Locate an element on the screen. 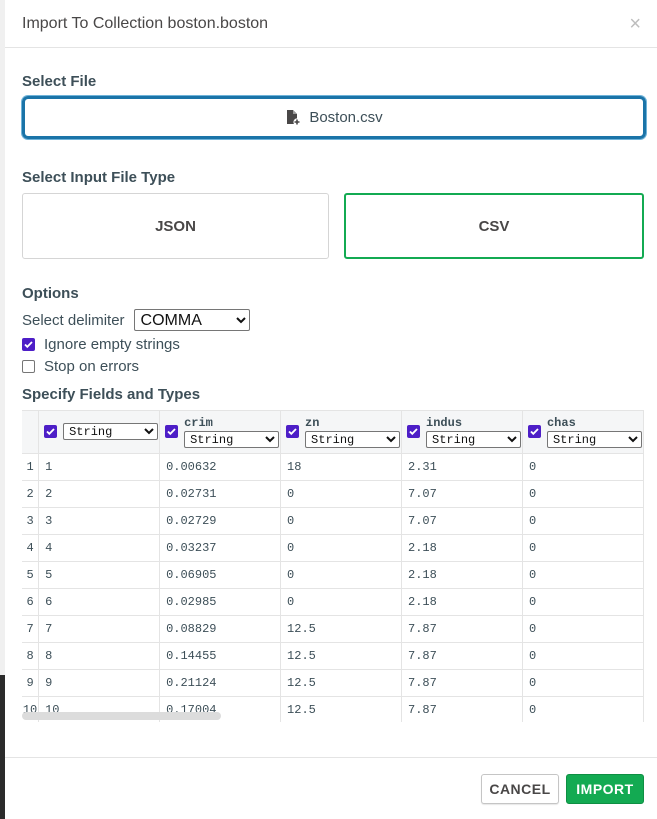 The image size is (657, 819). table-row: 9 9 0.21124 12.5 7.87 0 is located at coordinates (333, 683).